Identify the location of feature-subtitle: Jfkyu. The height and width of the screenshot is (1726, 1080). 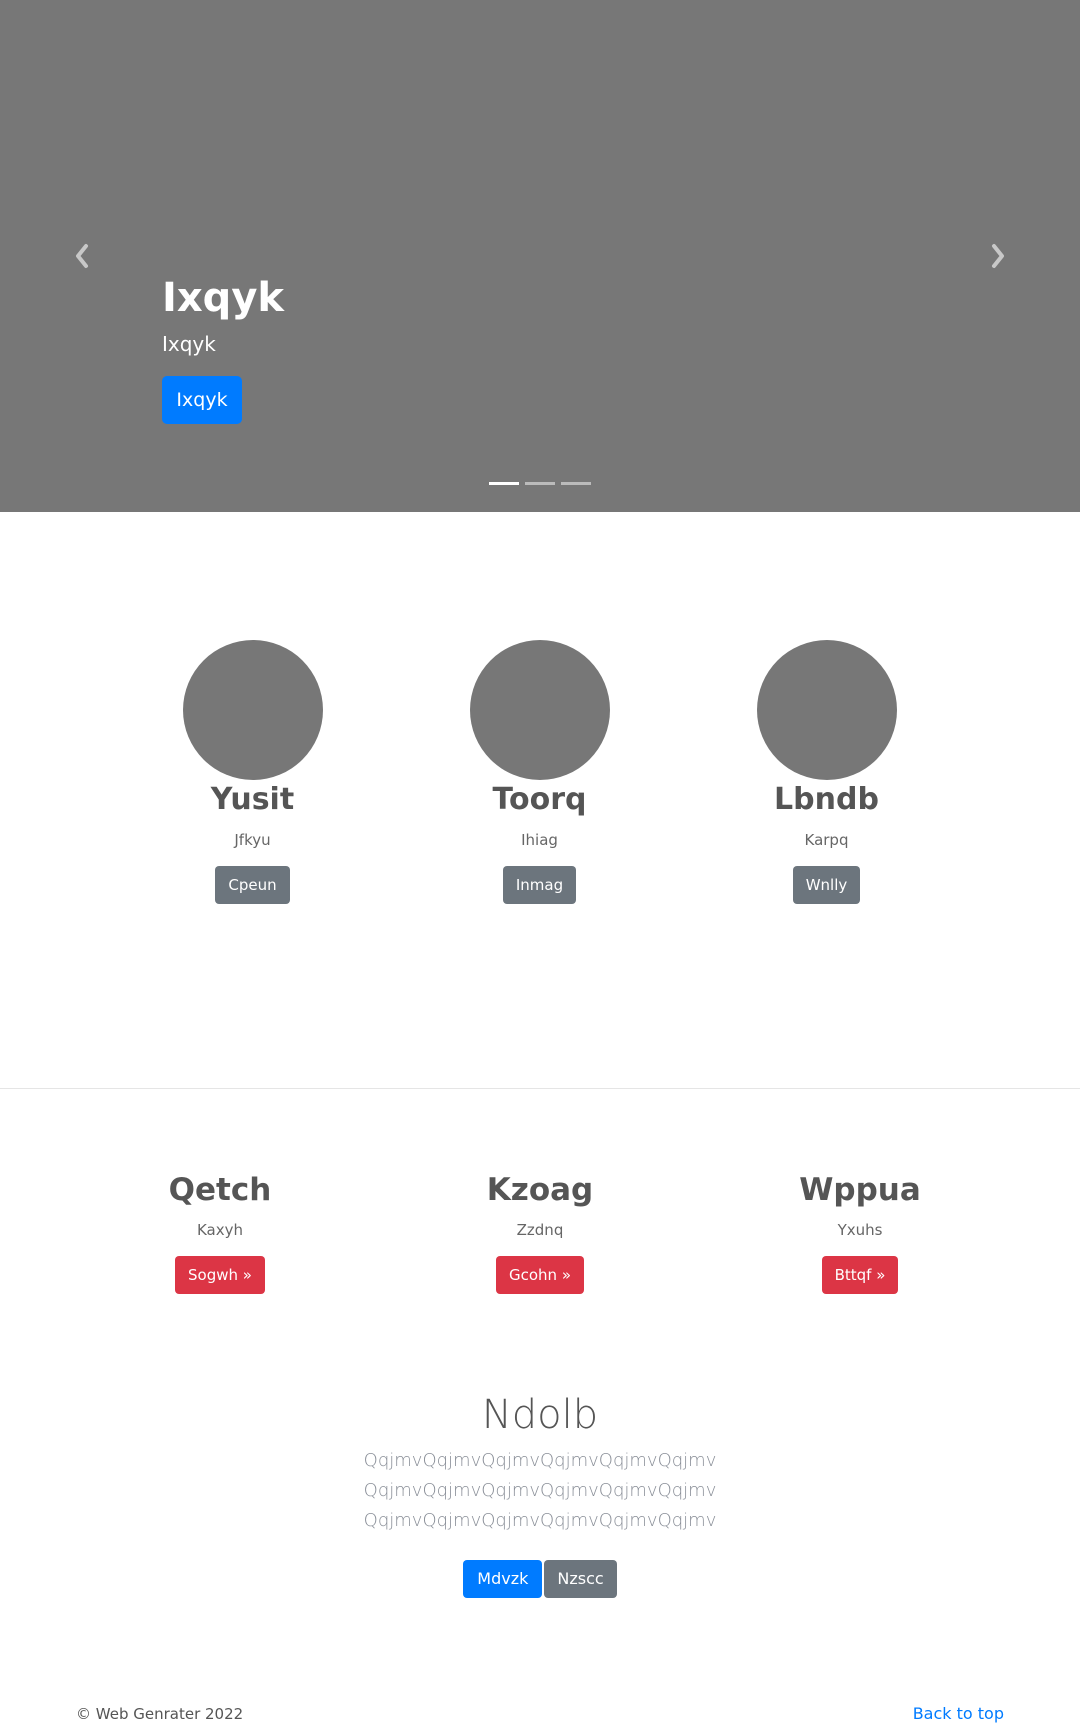
(252, 840).